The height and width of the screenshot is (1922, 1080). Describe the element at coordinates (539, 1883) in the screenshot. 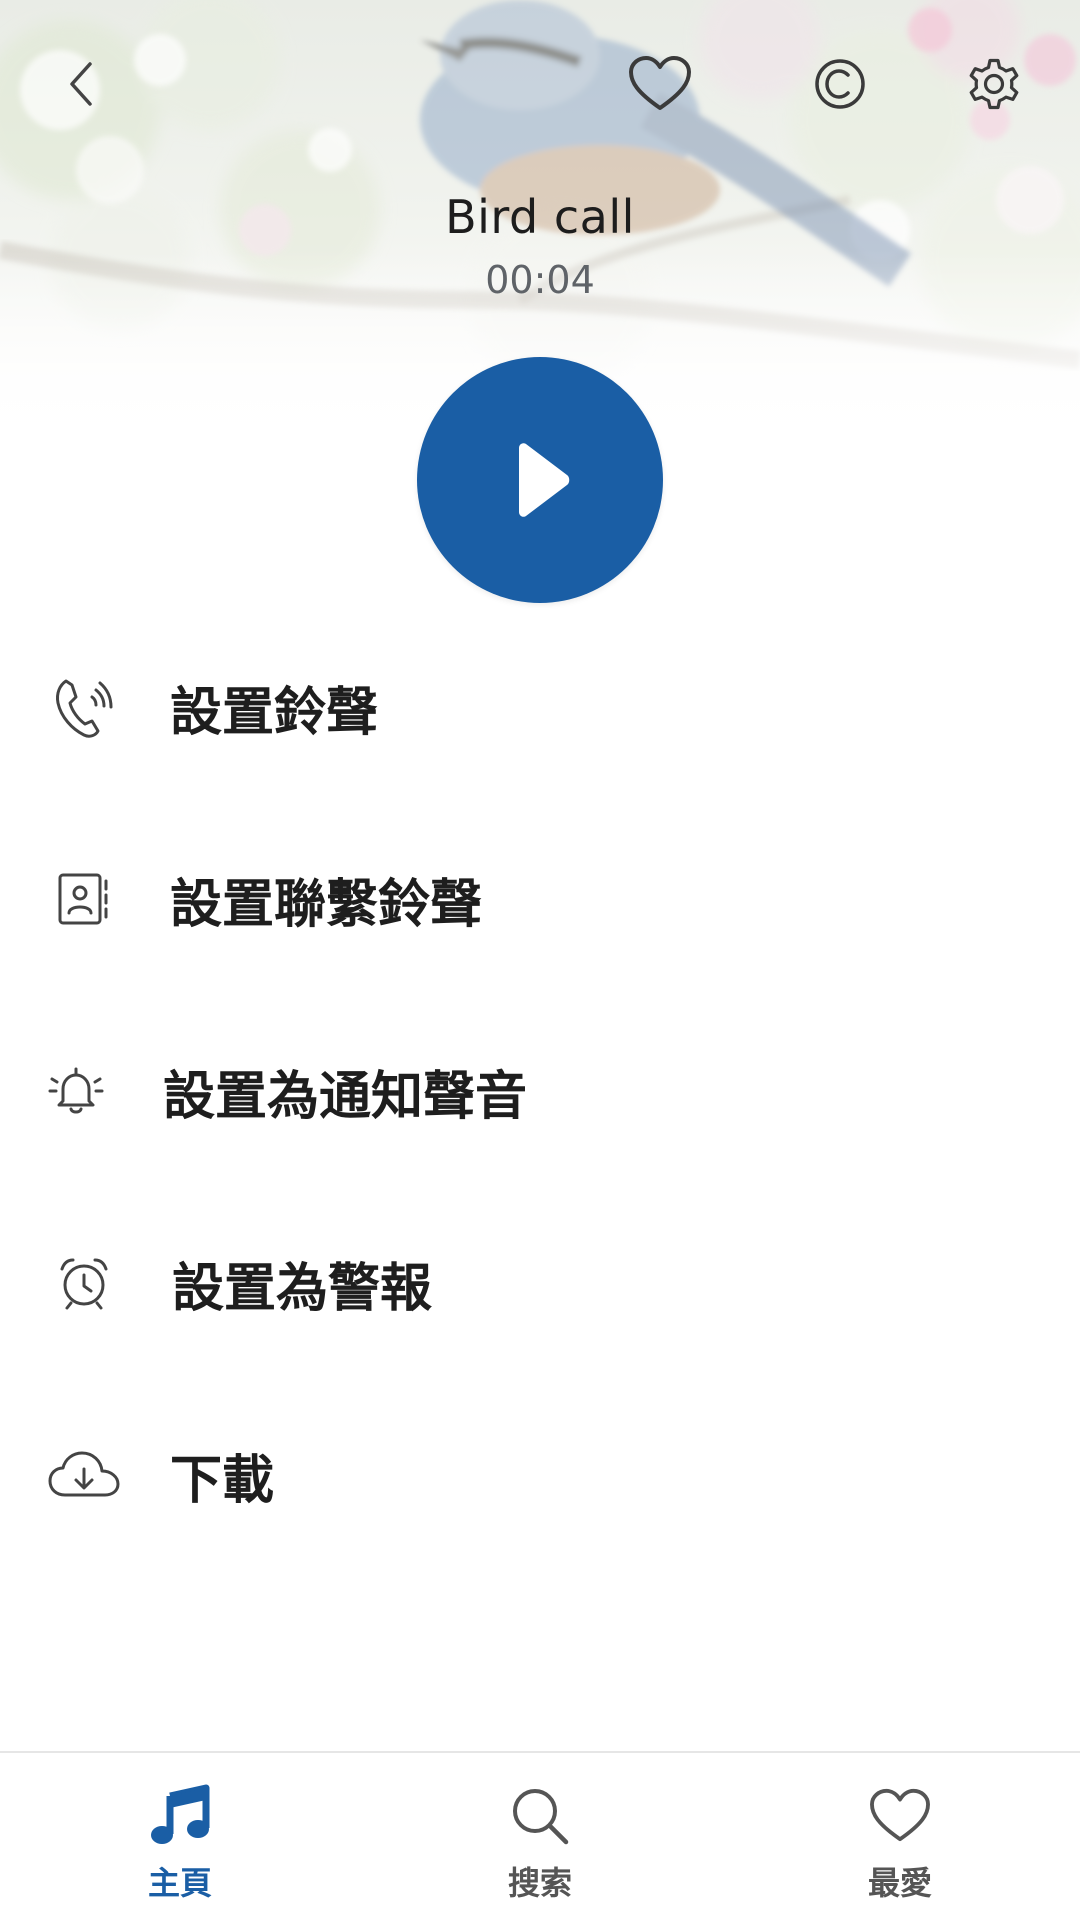

I see `nav-label: 搜索` at that location.